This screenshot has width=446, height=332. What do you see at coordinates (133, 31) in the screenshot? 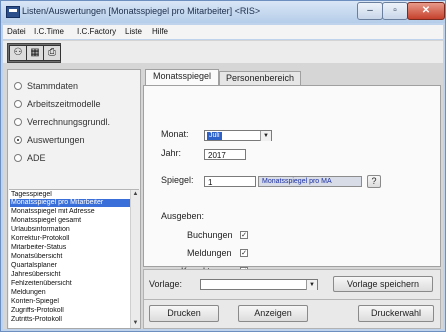
I see `menu-liste: Liste` at bounding box center [133, 31].